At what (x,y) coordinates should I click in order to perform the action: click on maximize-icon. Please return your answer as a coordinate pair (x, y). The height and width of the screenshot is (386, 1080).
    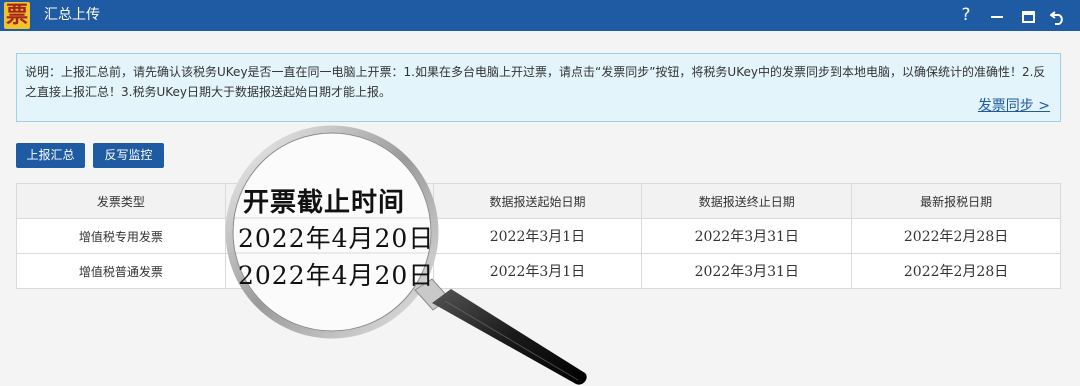
    Looking at the image, I should click on (1028, 16).